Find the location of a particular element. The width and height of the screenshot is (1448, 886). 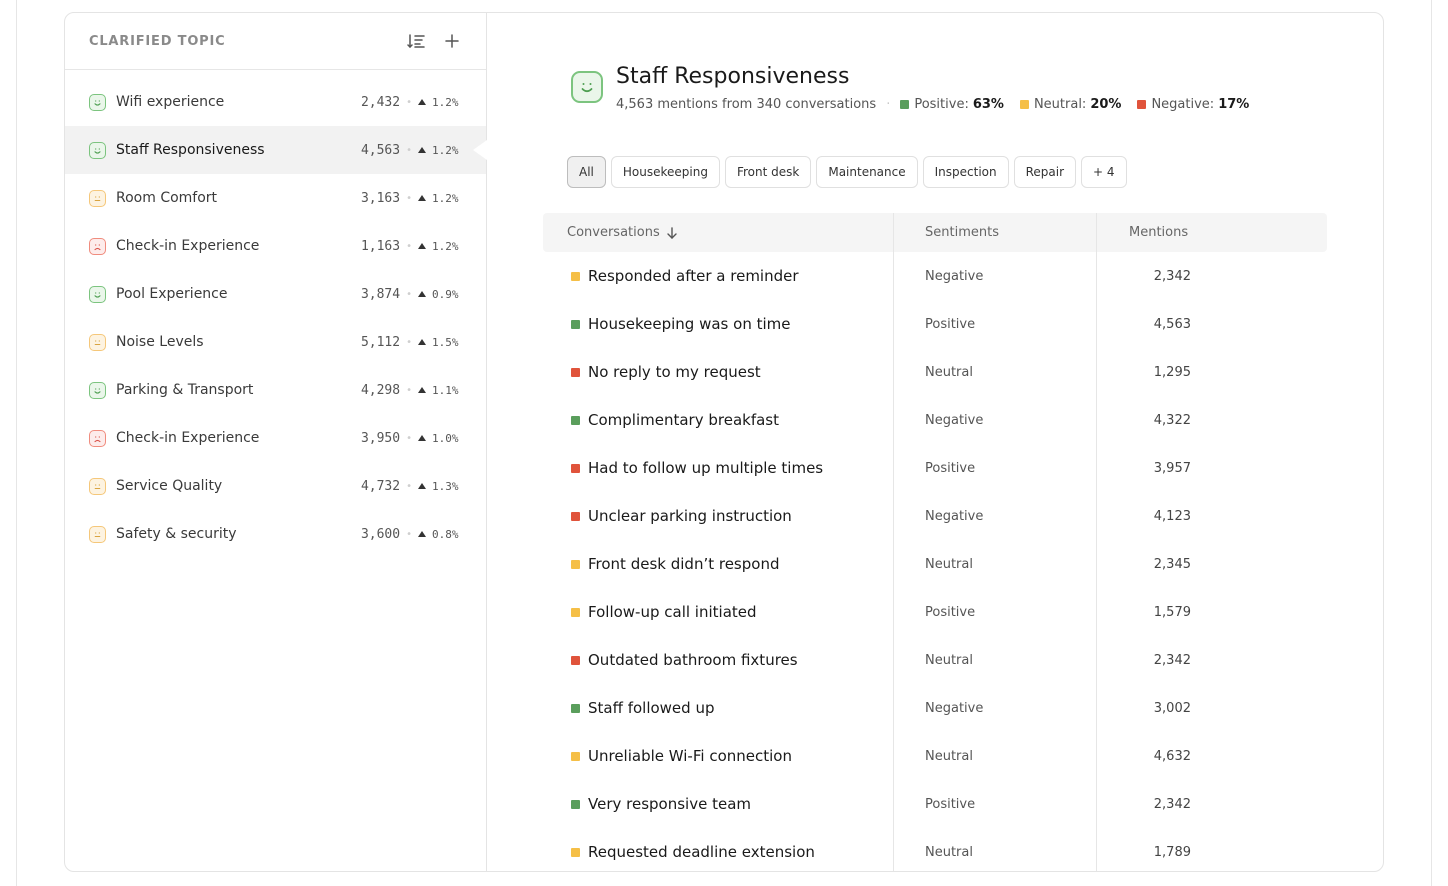

table-row: Unclear parking instruction Negative 4,123 is located at coordinates (935, 516).